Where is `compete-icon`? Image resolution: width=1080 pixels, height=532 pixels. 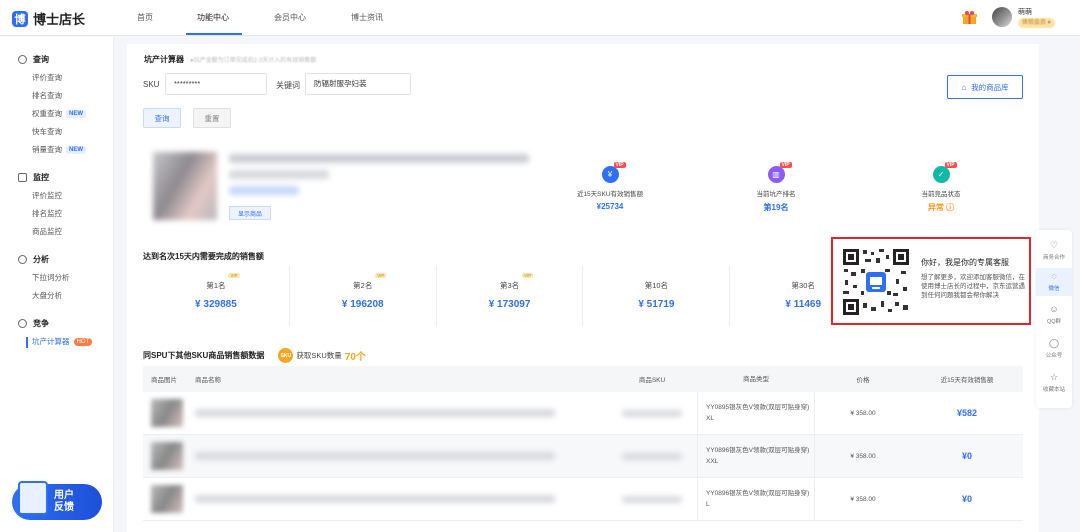
compete-icon is located at coordinates (22, 323).